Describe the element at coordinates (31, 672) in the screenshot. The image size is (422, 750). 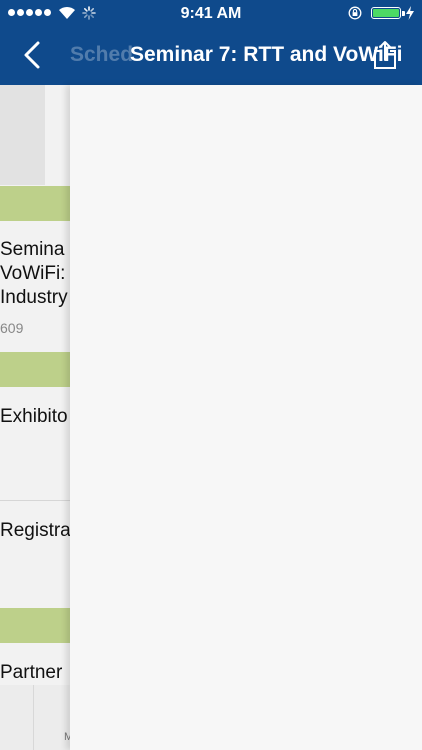
I see `list-item-title: Partner` at that location.